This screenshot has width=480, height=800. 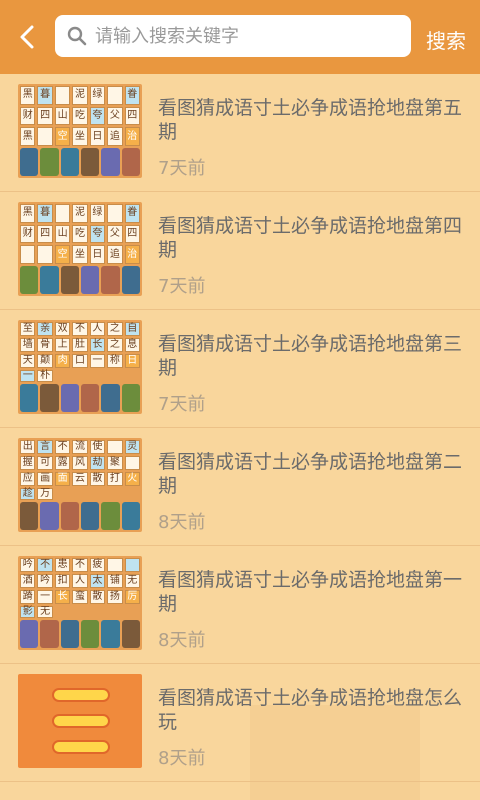 I want to click on article-thumbnail: 吟不患不疲酒吟扣人太铺无蹐一长蛮散扬厉影无, so click(x=80, y=603).